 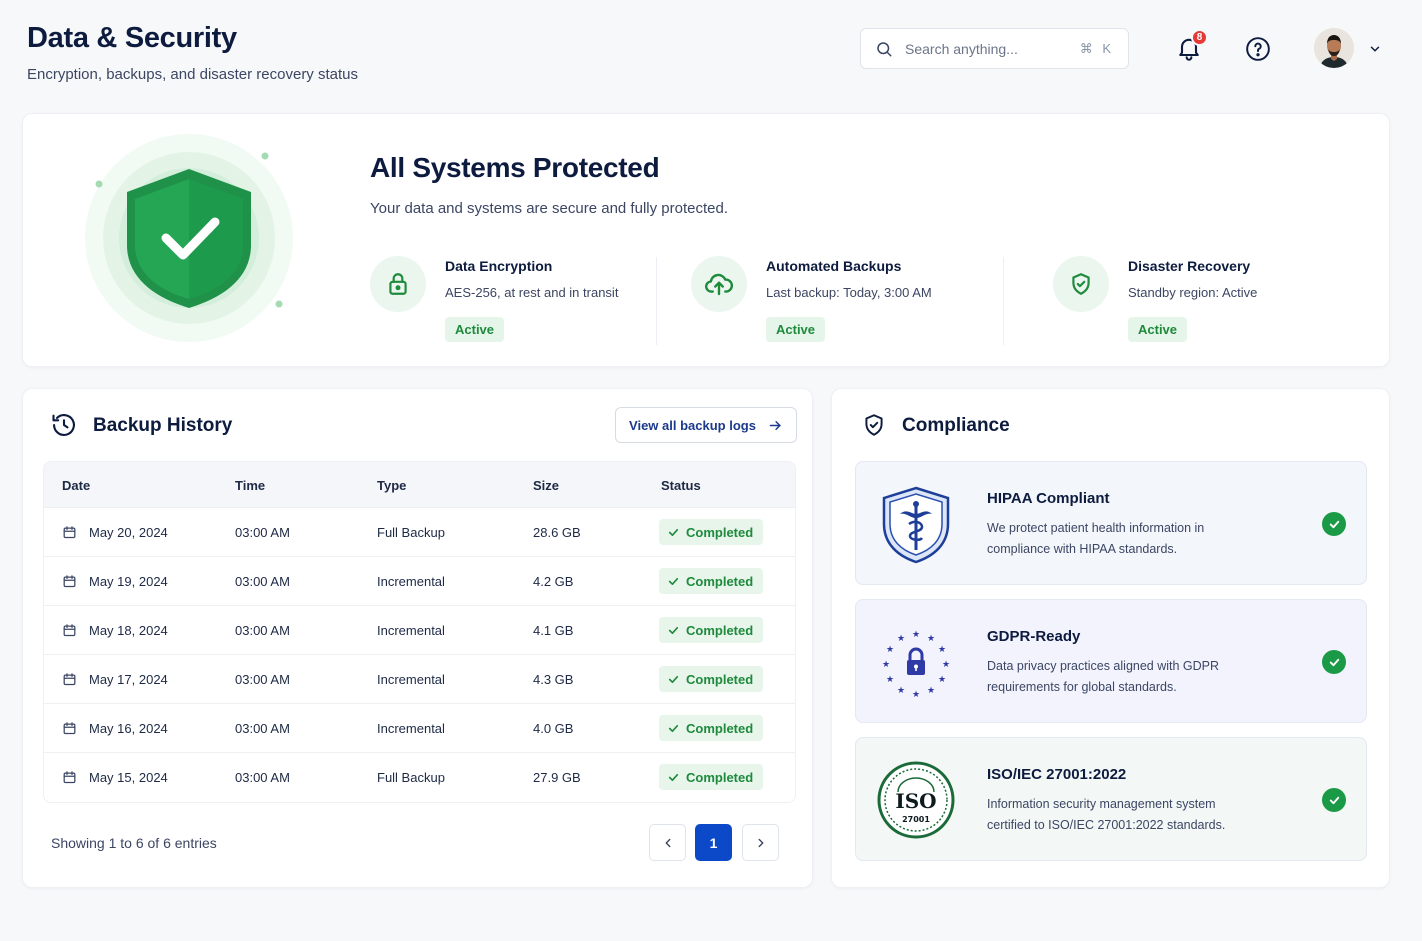 What do you see at coordinates (411, 679) in the screenshot?
I see `cell-type: Incremental` at bounding box center [411, 679].